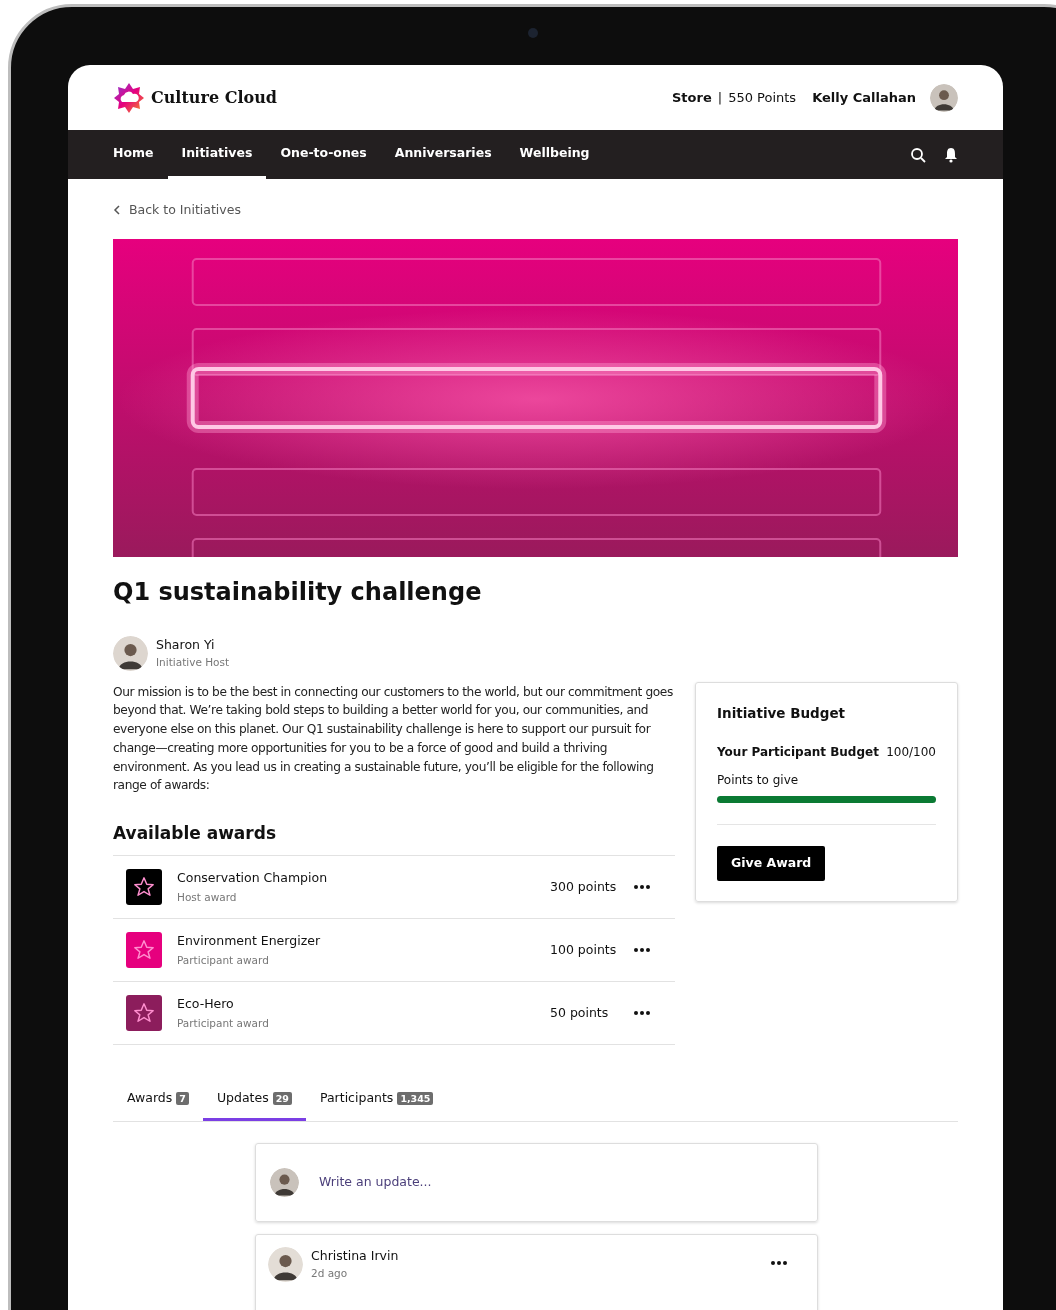  I want to click on description: Our mission is to be the best in connecting our customers to the world, but our commitment goes beyond that. We’re taking bold steps to building a better world for you, our communities, and everyone else on this planet. Our Q1 sustainability challenge is here to support our pursuit for change—creating more opportunities for you to be a force of good and build a thriving environment. As you lead us in creating a sustainable future, you’ll be eligible for the following range of awards:, so click(393, 739).